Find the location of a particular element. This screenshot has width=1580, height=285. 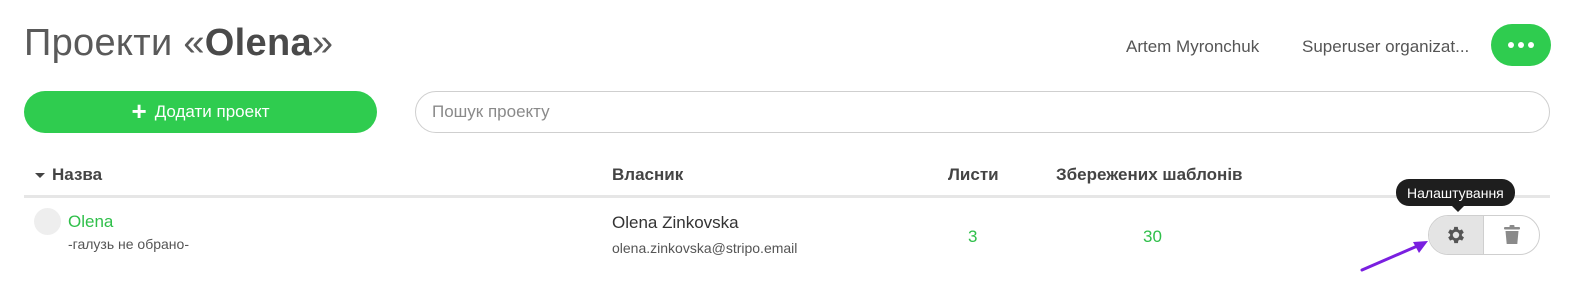

add-project-button: + Додати проект is located at coordinates (200, 112).